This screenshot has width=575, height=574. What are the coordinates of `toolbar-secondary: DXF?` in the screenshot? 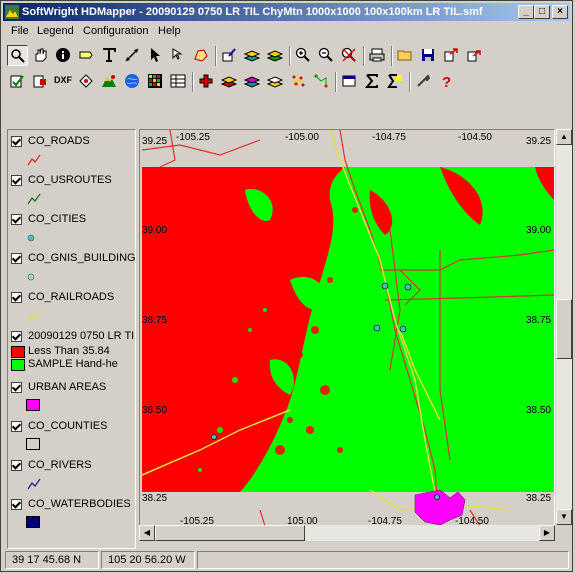 It's located at (286, 82).